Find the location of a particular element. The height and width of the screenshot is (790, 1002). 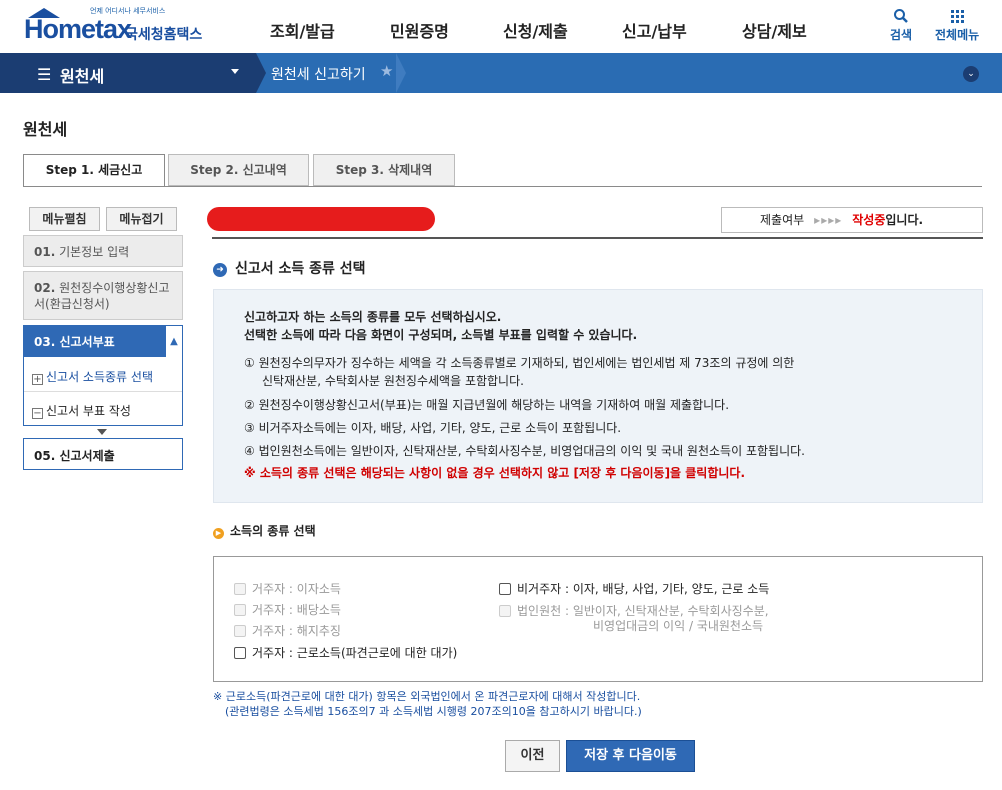

sidebar-step-01: 01. 기본정보 입력 is located at coordinates (103, 251).